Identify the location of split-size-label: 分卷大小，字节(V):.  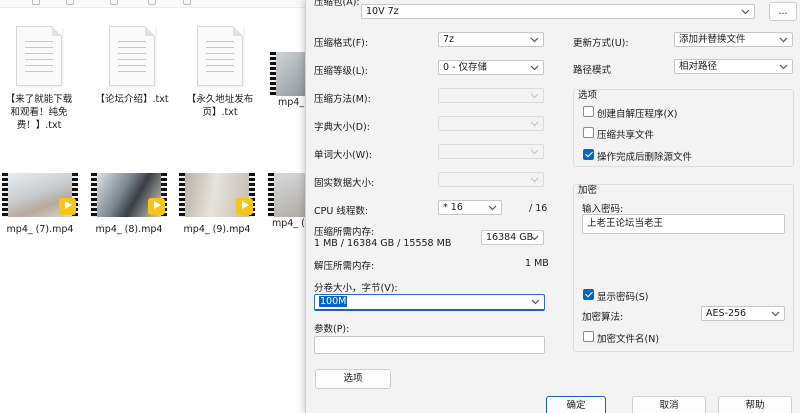
(356, 288).